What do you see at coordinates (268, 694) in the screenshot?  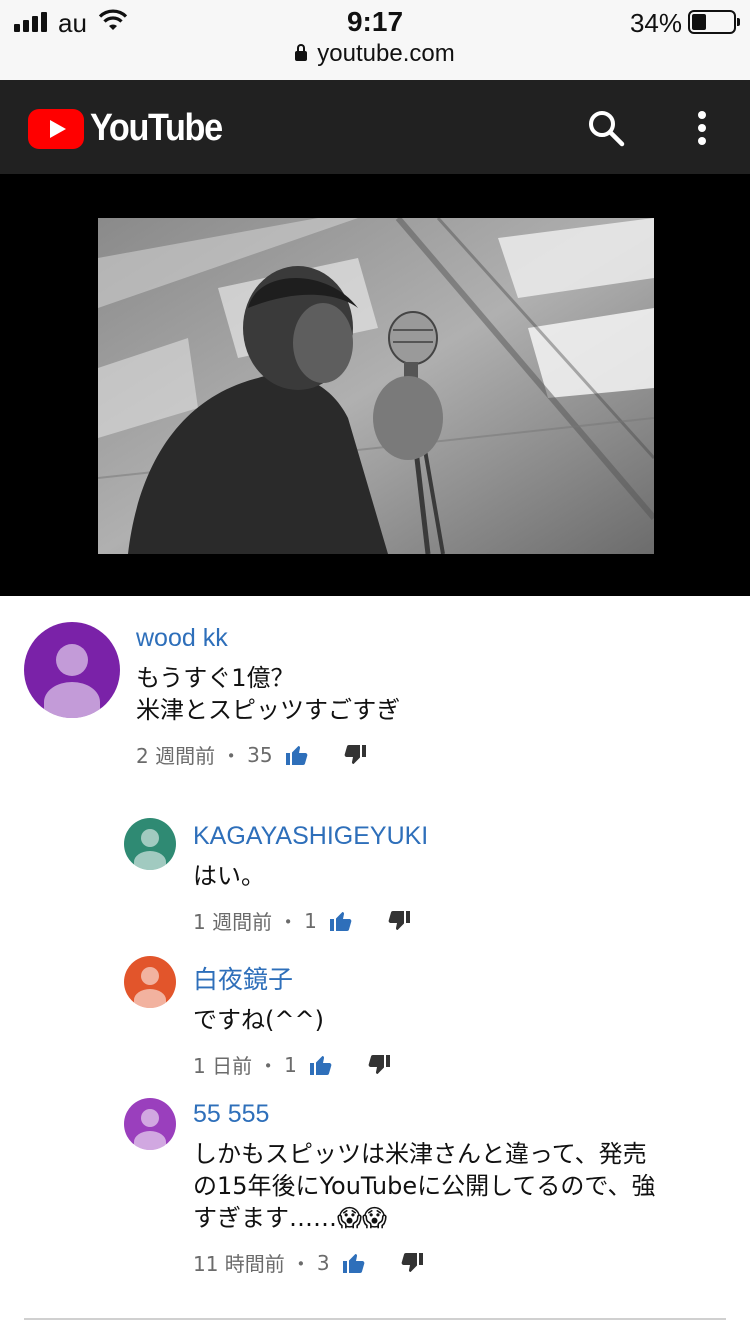 I see `comment-text: もうすぐ1億？ 米津とスピッツすごすぎ` at bounding box center [268, 694].